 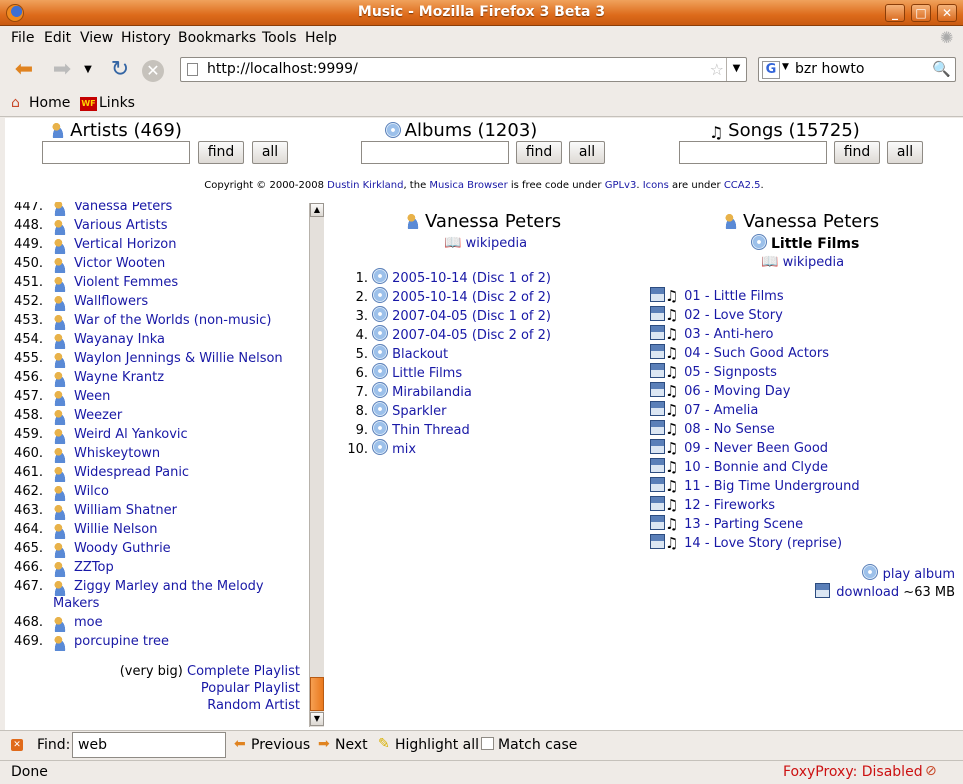 I want to click on find-next-button: Next, so click(x=351, y=745).